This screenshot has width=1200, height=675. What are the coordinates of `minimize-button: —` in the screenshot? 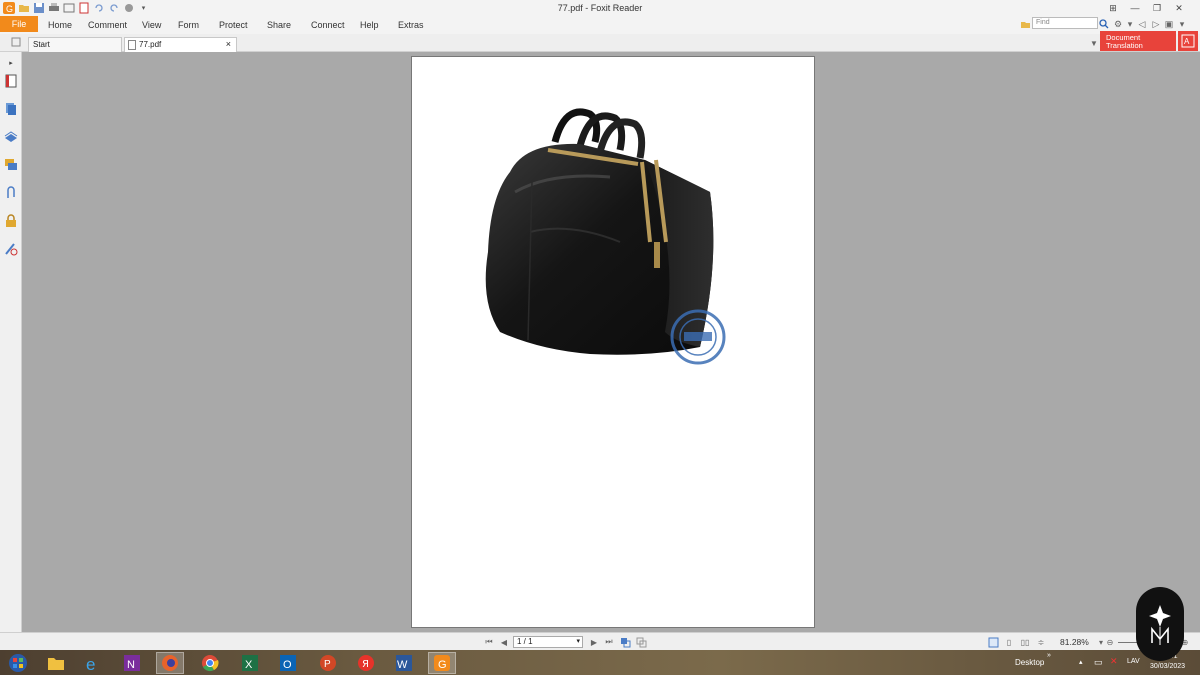 It's located at (1135, 8).